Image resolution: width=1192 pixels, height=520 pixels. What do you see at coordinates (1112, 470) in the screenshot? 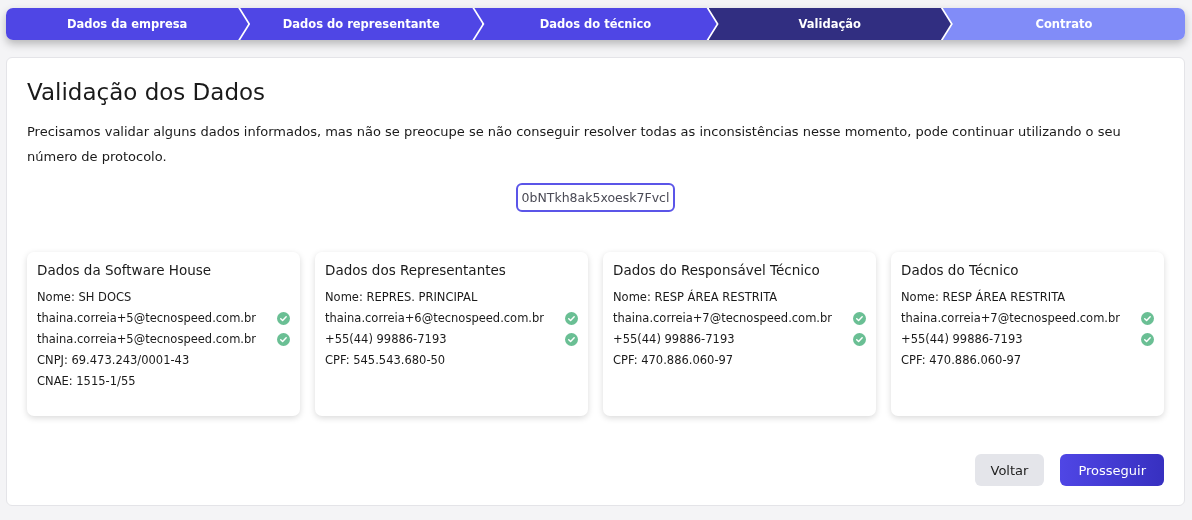
I see `proceed-button: Prosseguir` at bounding box center [1112, 470].